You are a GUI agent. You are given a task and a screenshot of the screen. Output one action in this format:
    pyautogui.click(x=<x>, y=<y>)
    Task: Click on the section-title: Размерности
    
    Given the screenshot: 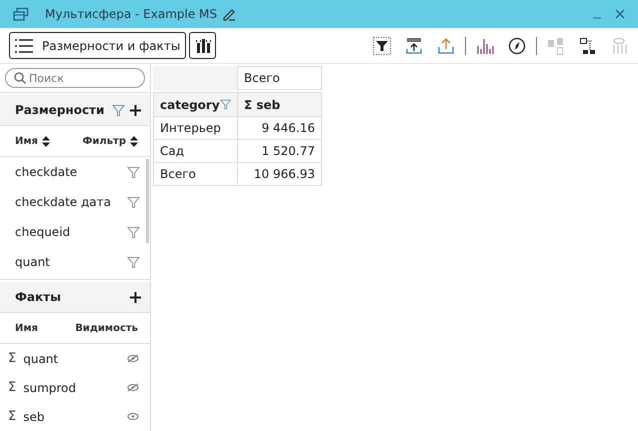 What is the action you would take?
    pyautogui.click(x=59, y=110)
    